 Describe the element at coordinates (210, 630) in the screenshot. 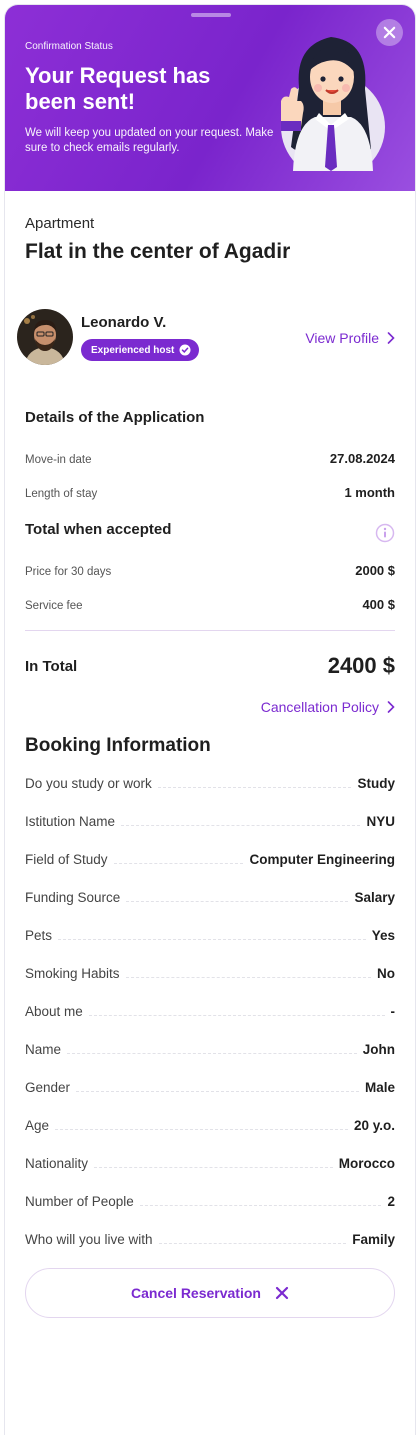

I see `divider` at that location.